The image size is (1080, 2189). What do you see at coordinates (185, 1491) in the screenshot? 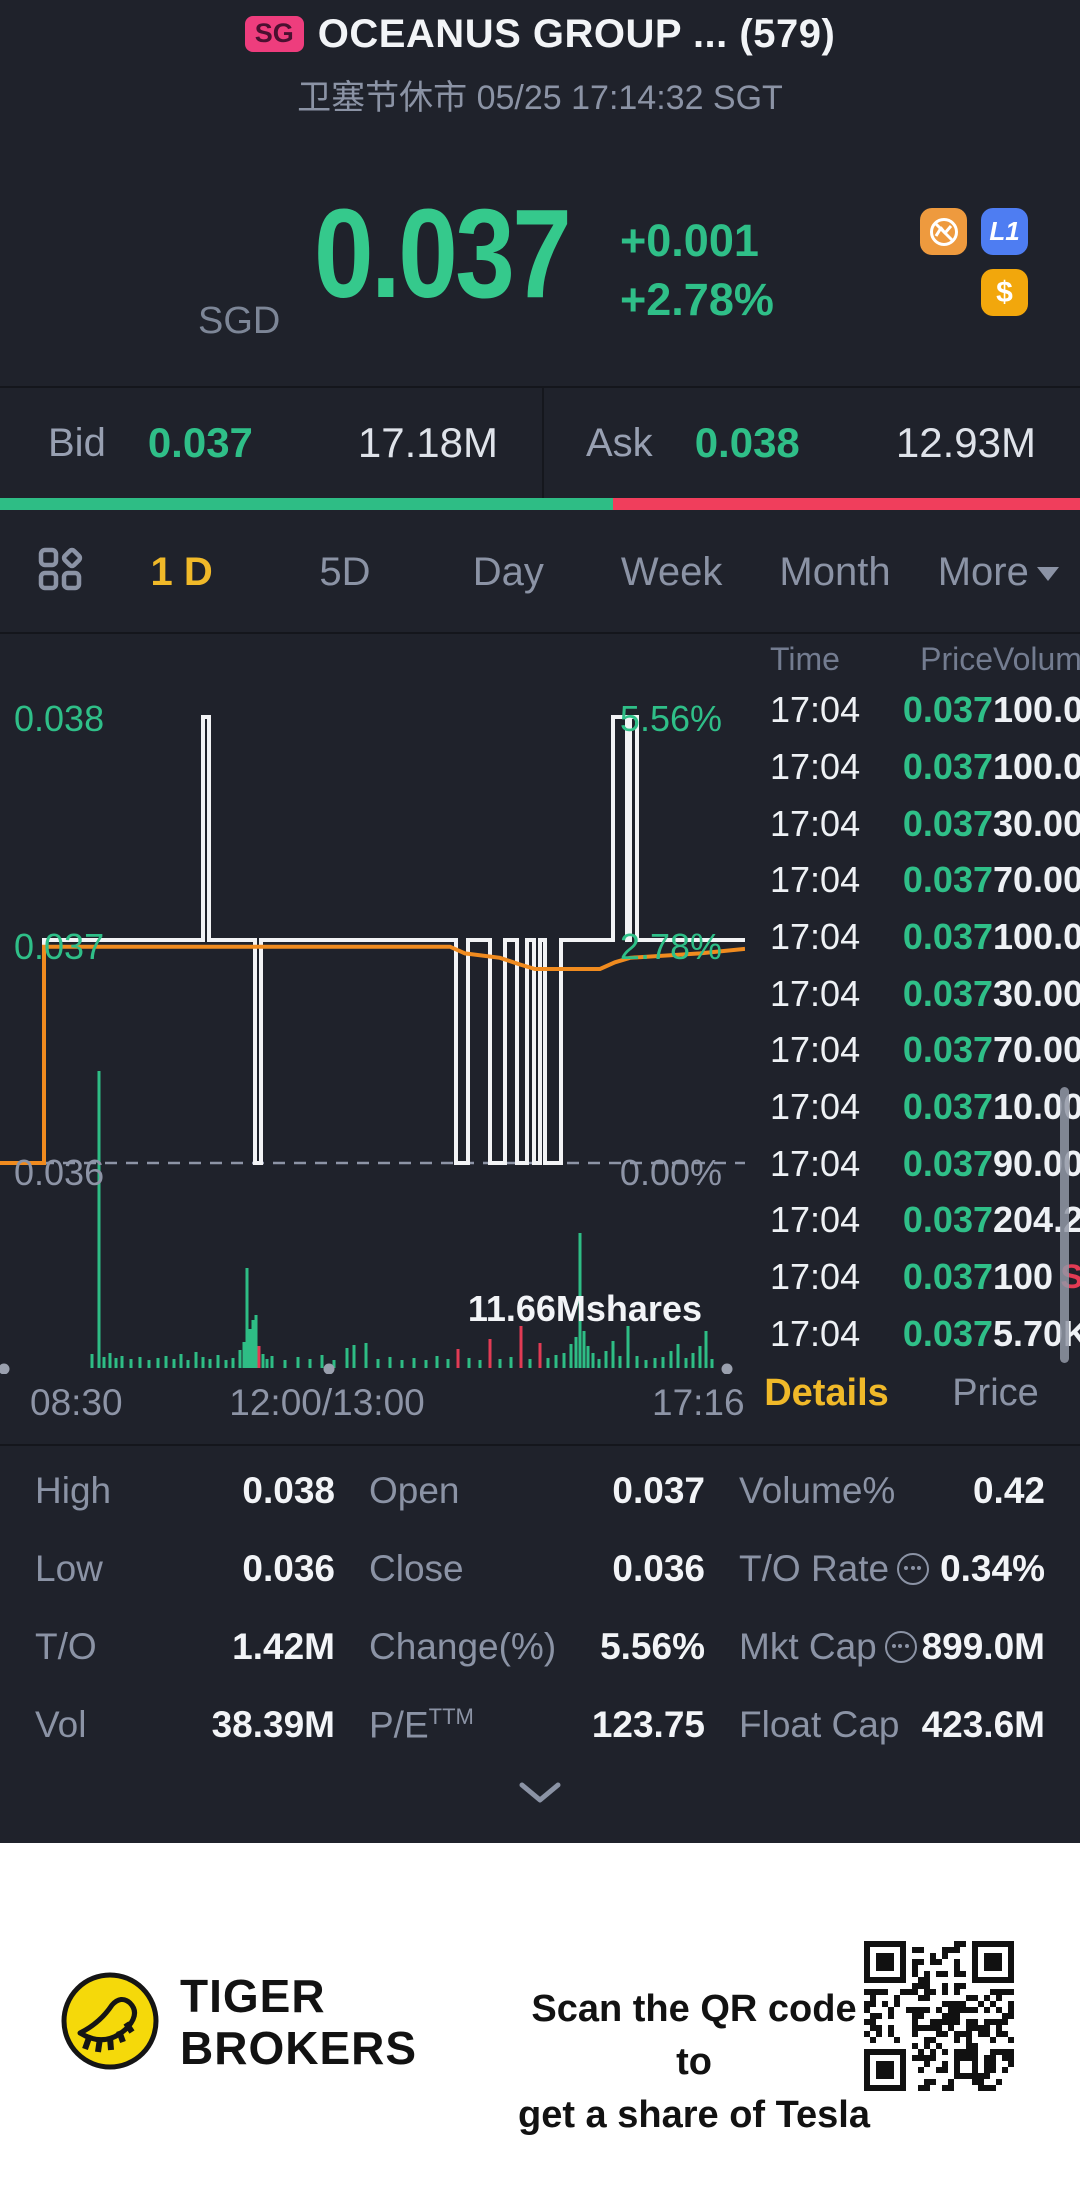
I see `stat-high: High 0.038` at bounding box center [185, 1491].